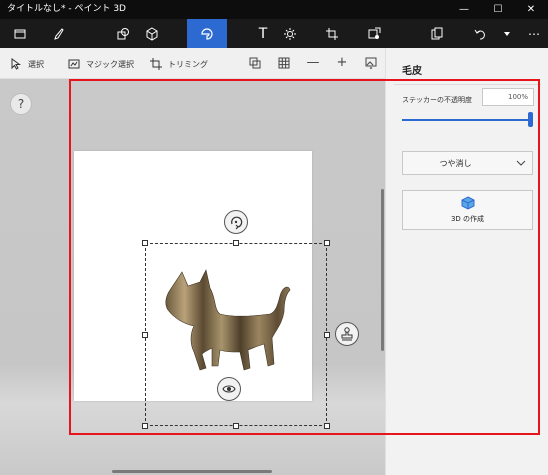 Image resolution: width=548 pixels, height=475 pixels. What do you see at coordinates (21, 104) in the screenshot?
I see `help-button: ?` at bounding box center [21, 104].